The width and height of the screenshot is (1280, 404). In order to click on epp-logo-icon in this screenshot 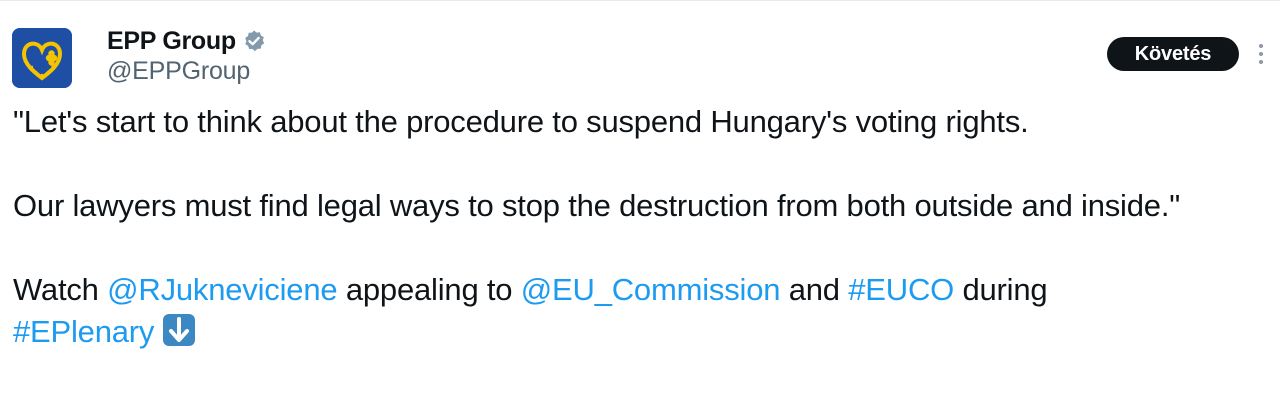, I will do `click(42, 58)`.